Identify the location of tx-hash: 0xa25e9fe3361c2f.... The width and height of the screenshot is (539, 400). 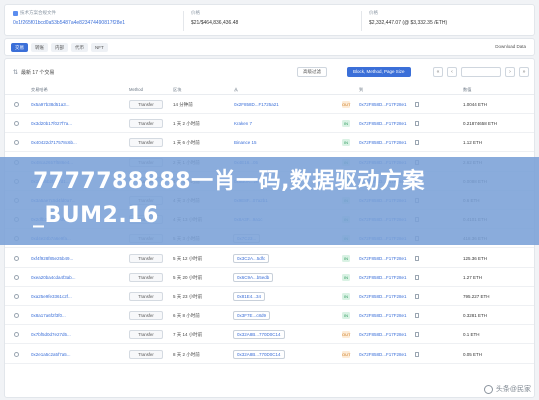
(51, 296).